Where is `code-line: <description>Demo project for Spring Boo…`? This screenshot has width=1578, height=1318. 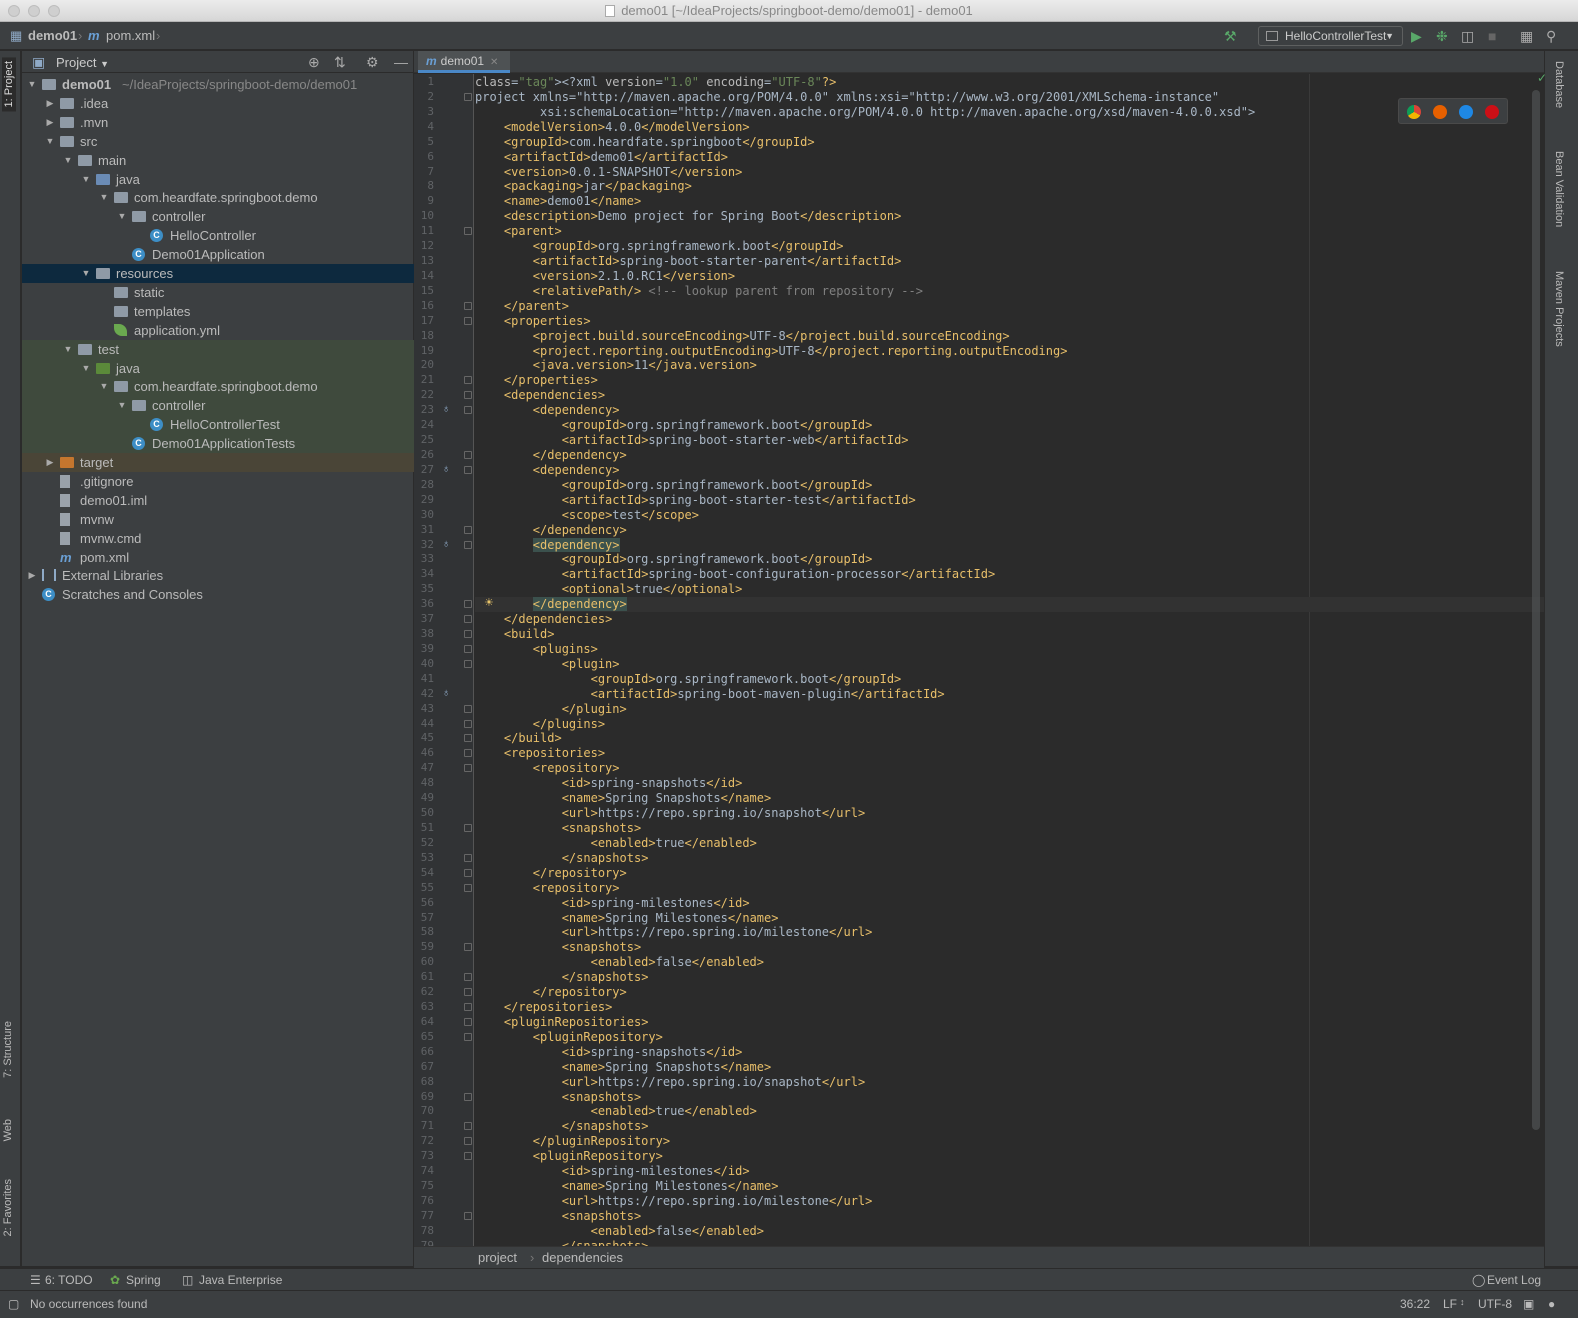 code-line: <description>Demo project for Spring Boo… is located at coordinates (688, 216).